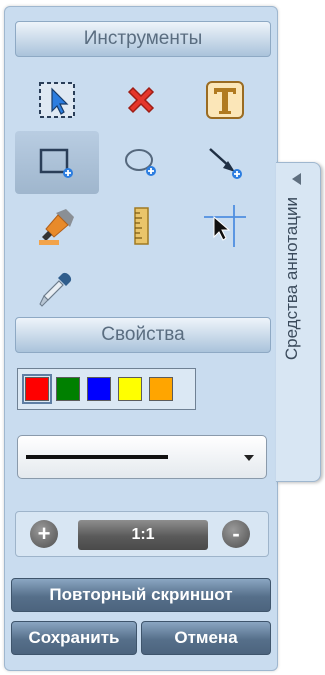 This screenshot has width=325, height=675. I want to click on highlighter-tool, so click(57, 225).